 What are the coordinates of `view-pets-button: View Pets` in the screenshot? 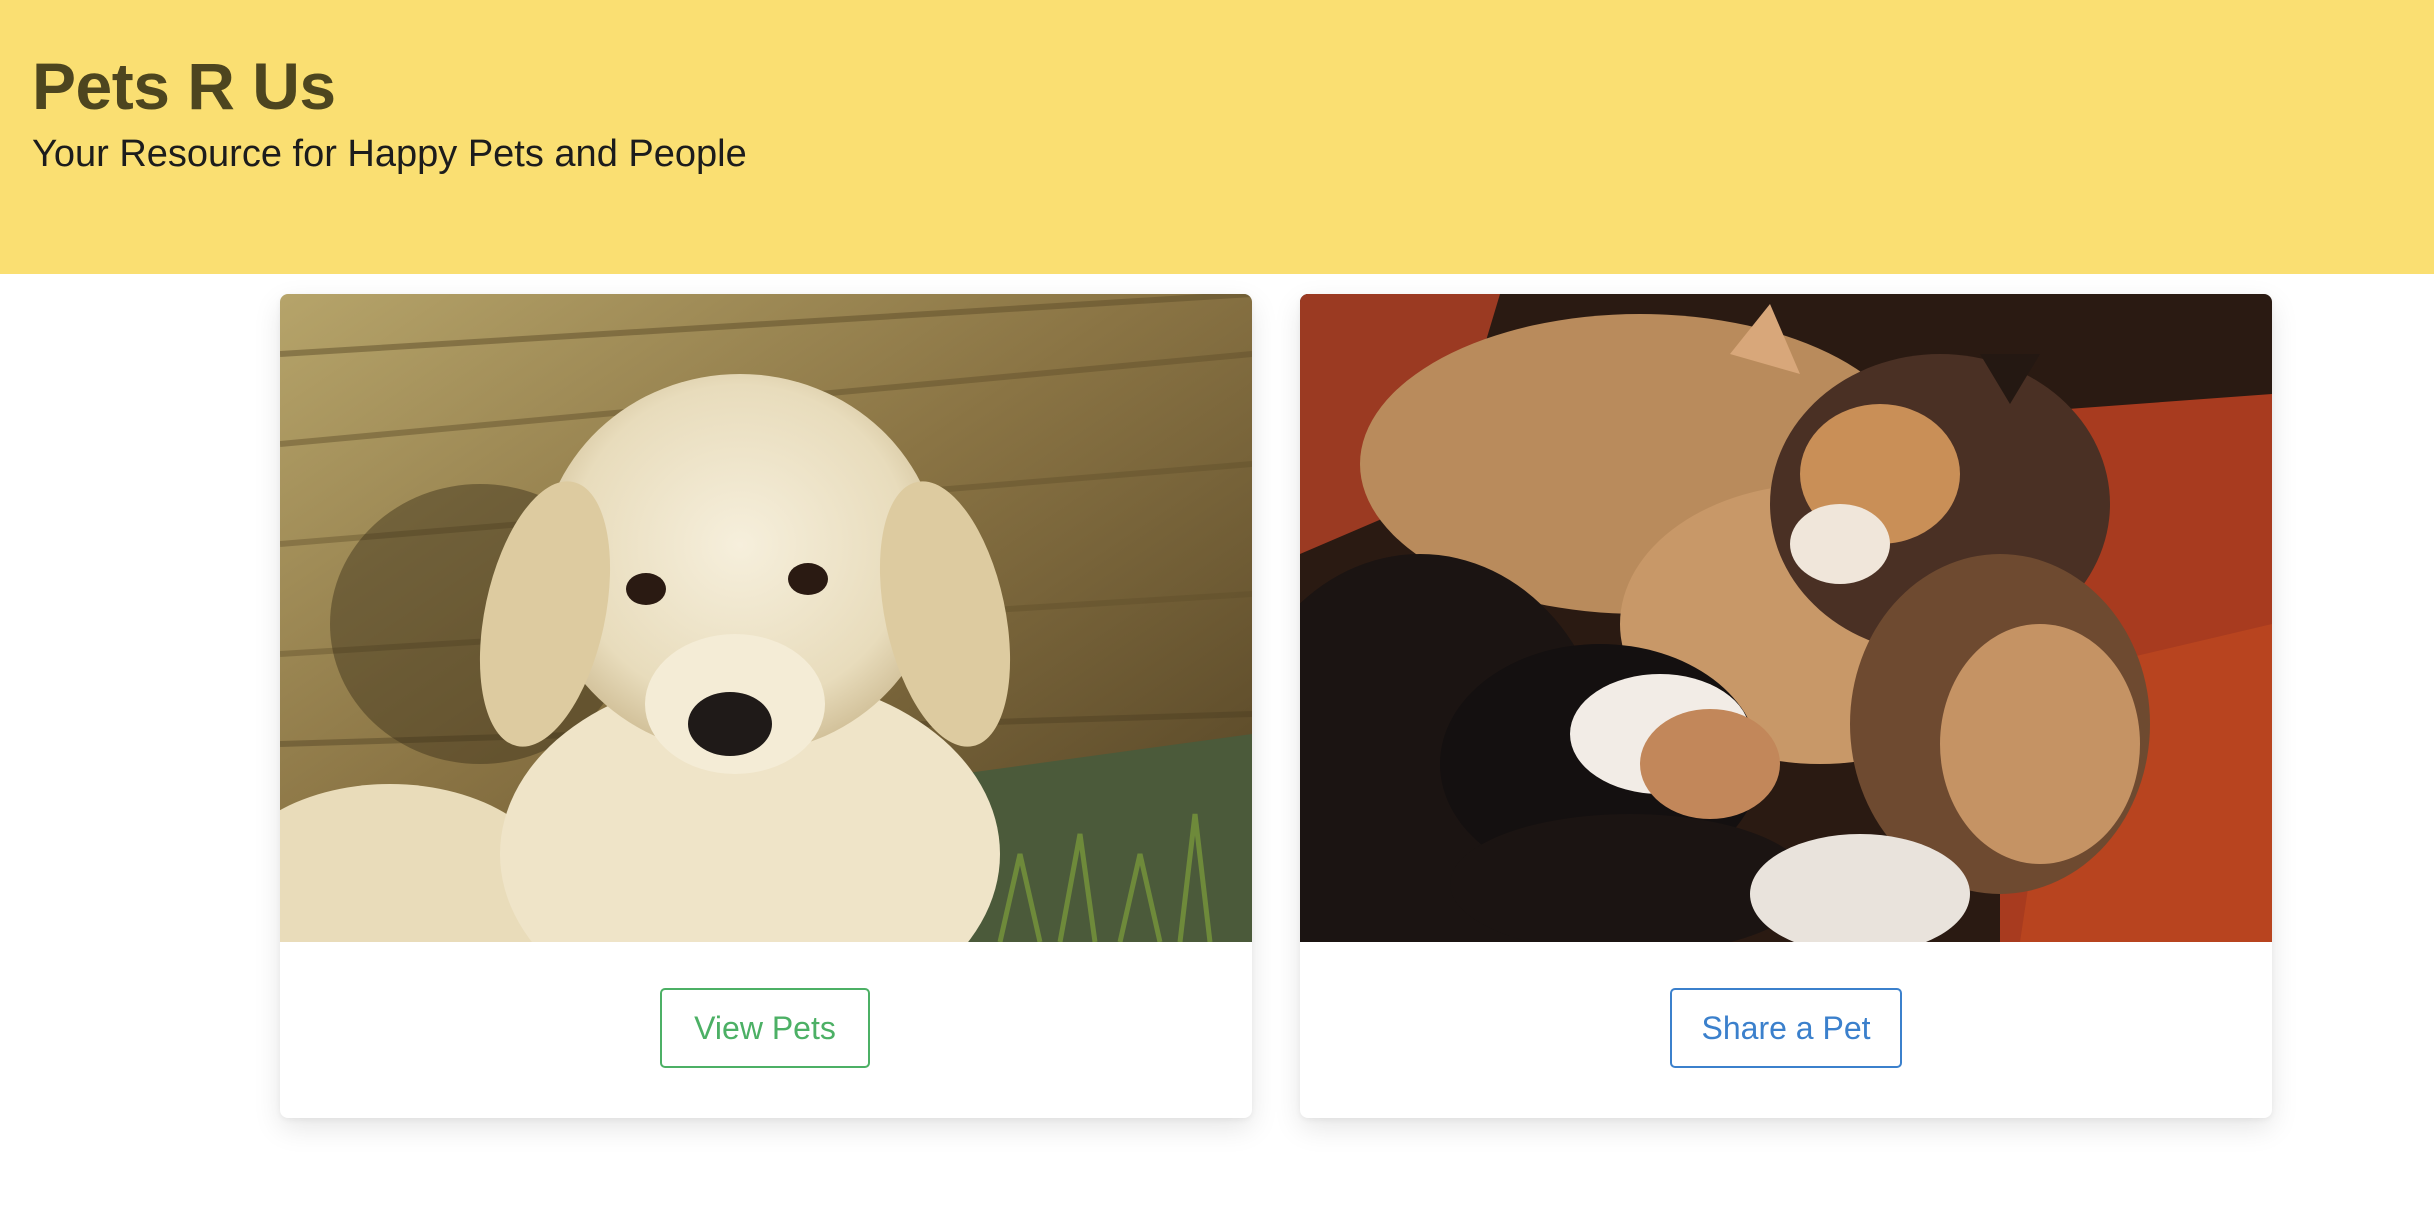 It's located at (765, 1028).